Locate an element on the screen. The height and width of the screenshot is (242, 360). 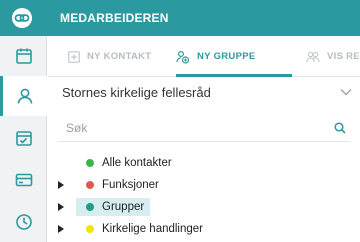
tab-new-contact: NY KONTAKT is located at coordinates (109, 56).